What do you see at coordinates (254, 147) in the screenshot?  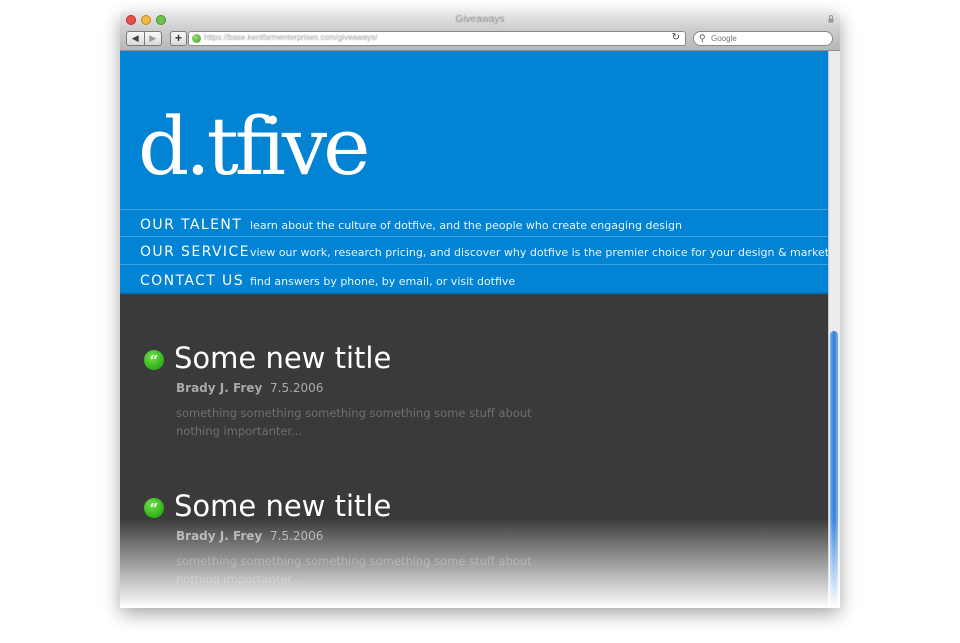 I see `site-logo: d.tfive` at bounding box center [254, 147].